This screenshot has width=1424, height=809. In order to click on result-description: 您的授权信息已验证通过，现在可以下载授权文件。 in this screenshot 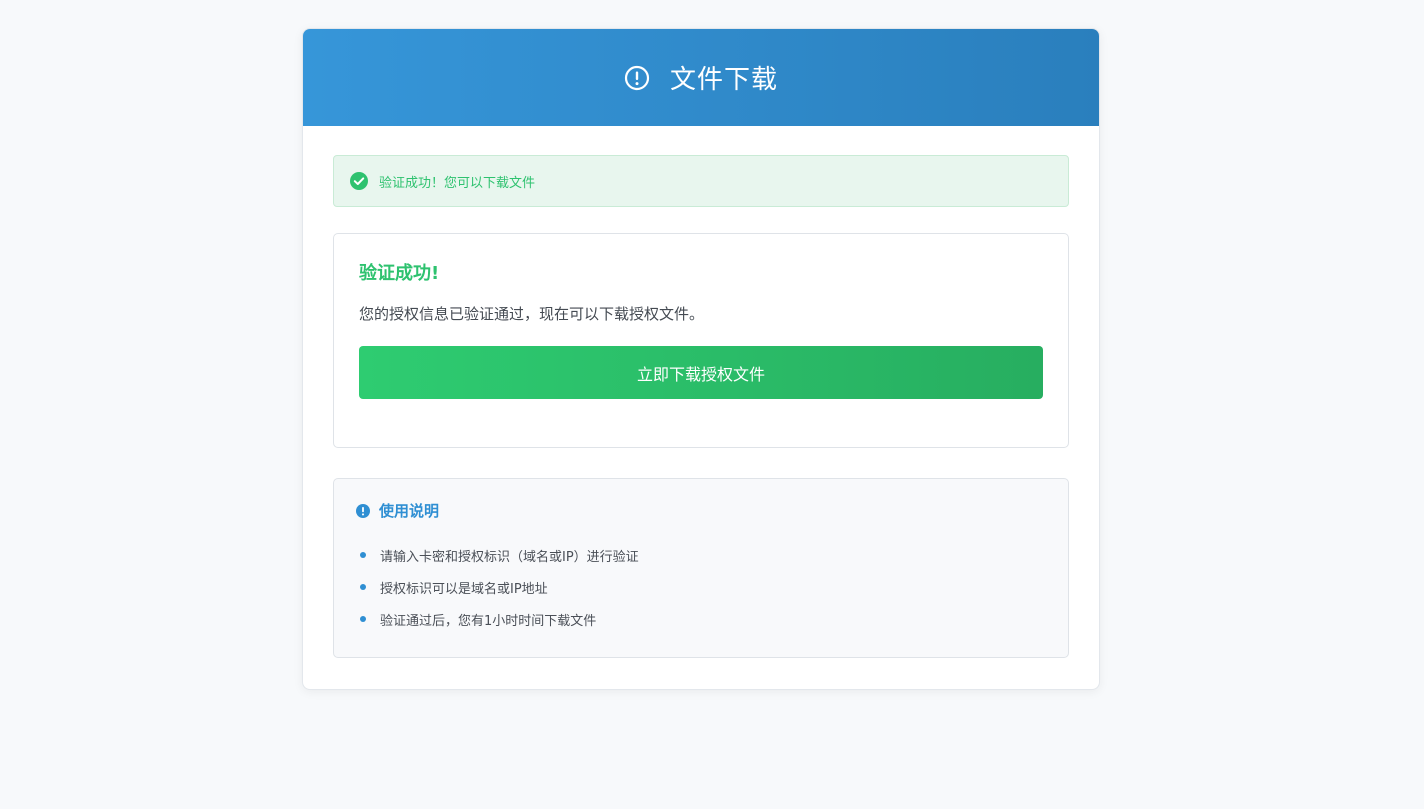, I will do `click(532, 314)`.